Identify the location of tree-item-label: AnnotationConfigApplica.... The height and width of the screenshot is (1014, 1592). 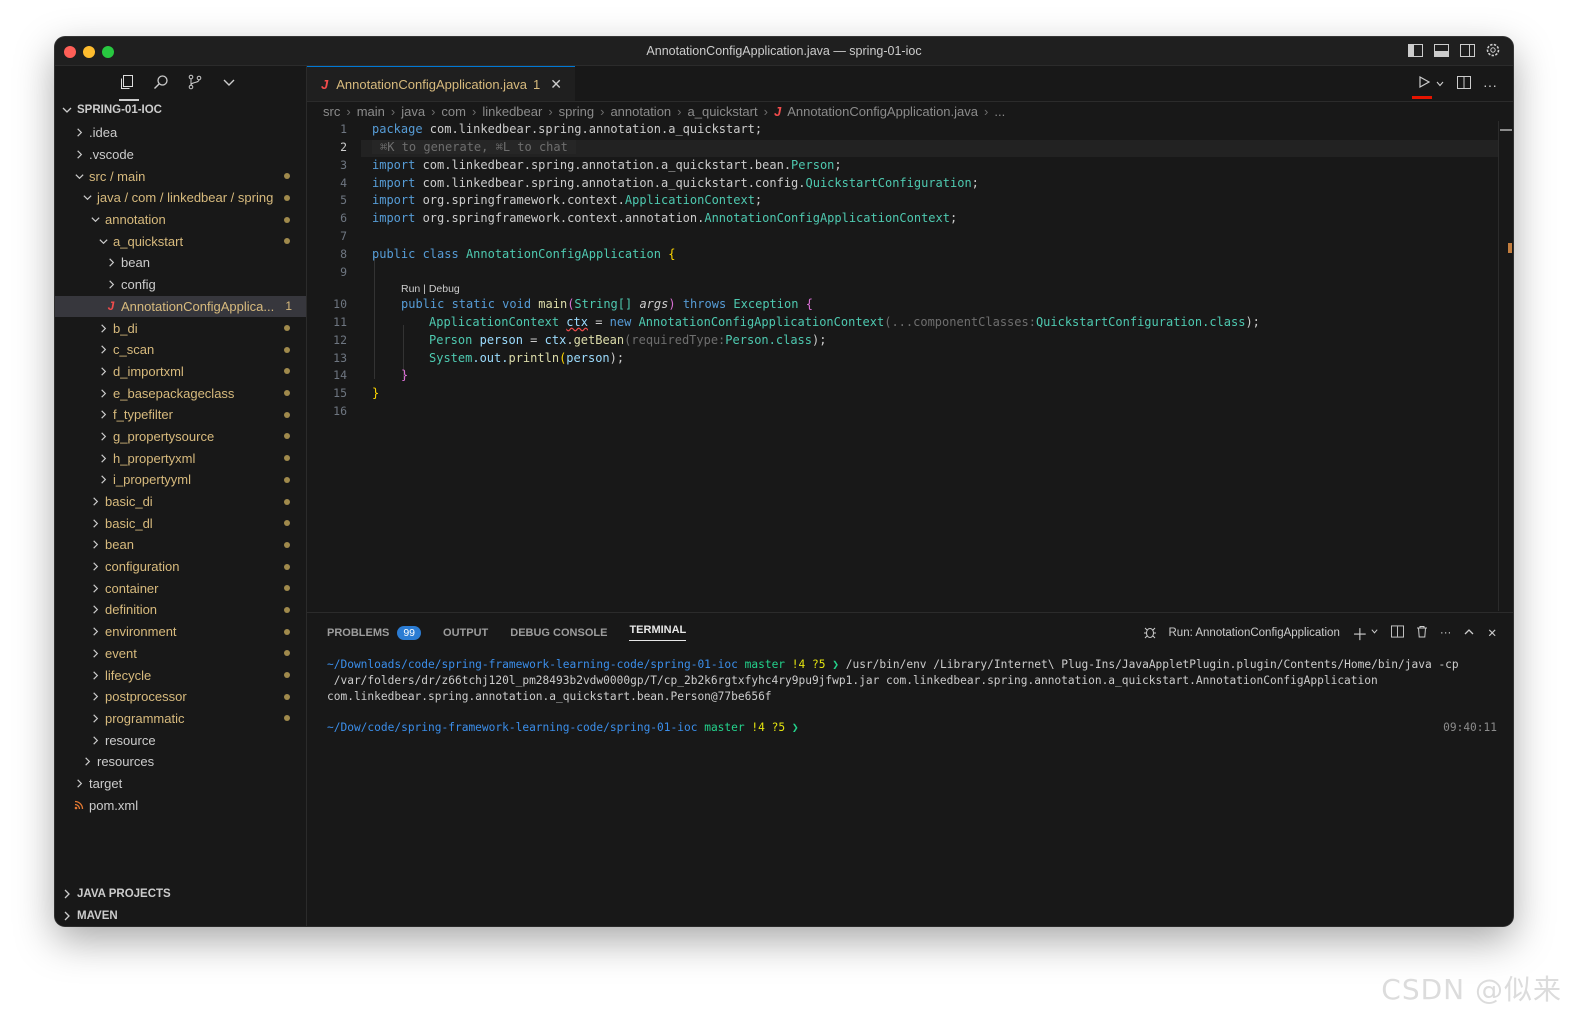
(198, 306).